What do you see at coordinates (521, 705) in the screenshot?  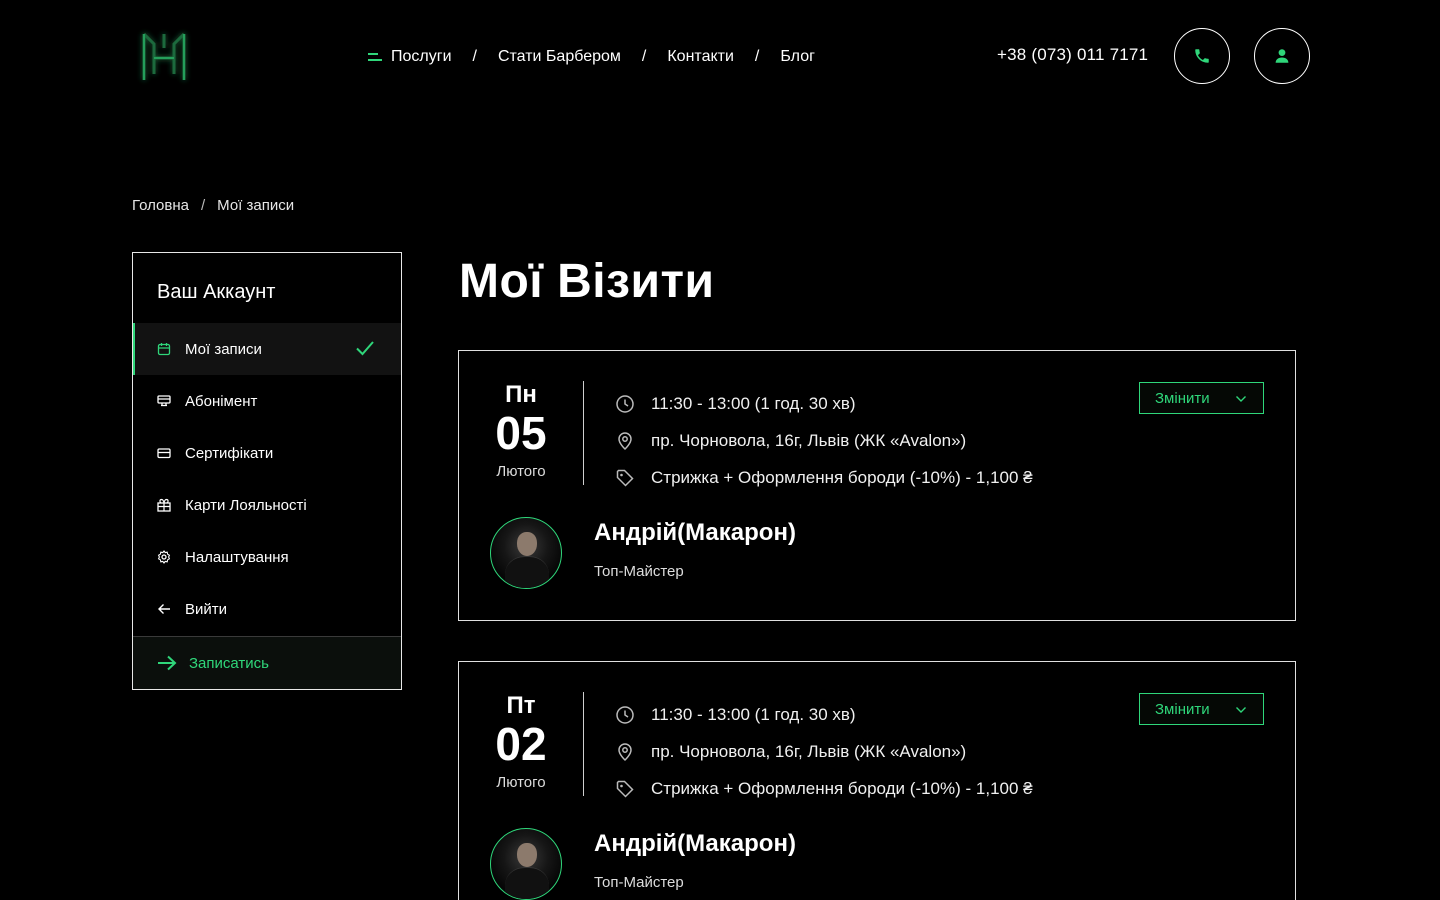 I see `visit-day-of-week: Пт` at bounding box center [521, 705].